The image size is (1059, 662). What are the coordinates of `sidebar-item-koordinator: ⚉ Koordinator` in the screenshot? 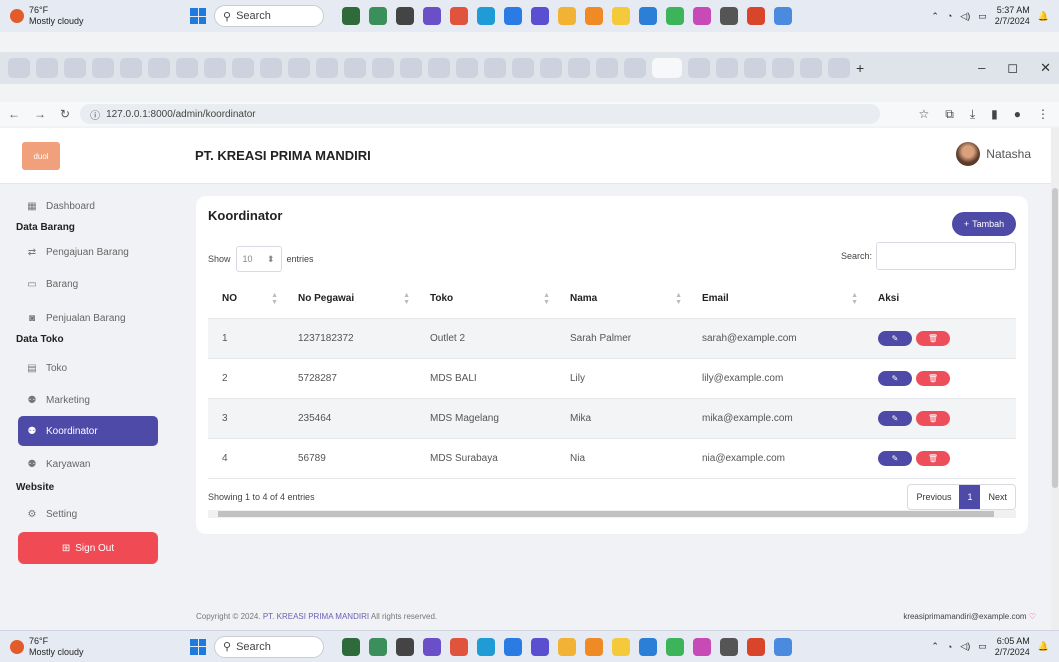 It's located at (88, 431).